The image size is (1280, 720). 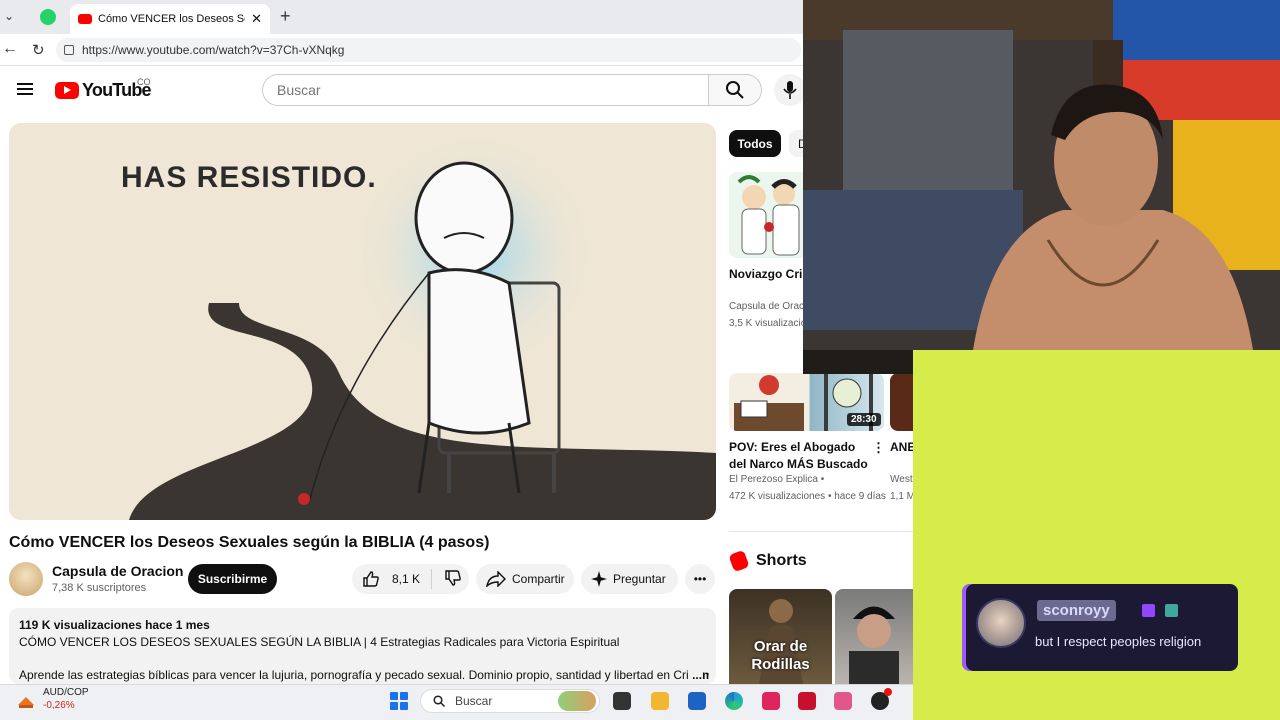 What do you see at coordinates (878, 448) in the screenshot?
I see `kebab-menu-icon: ⋮` at bounding box center [878, 448].